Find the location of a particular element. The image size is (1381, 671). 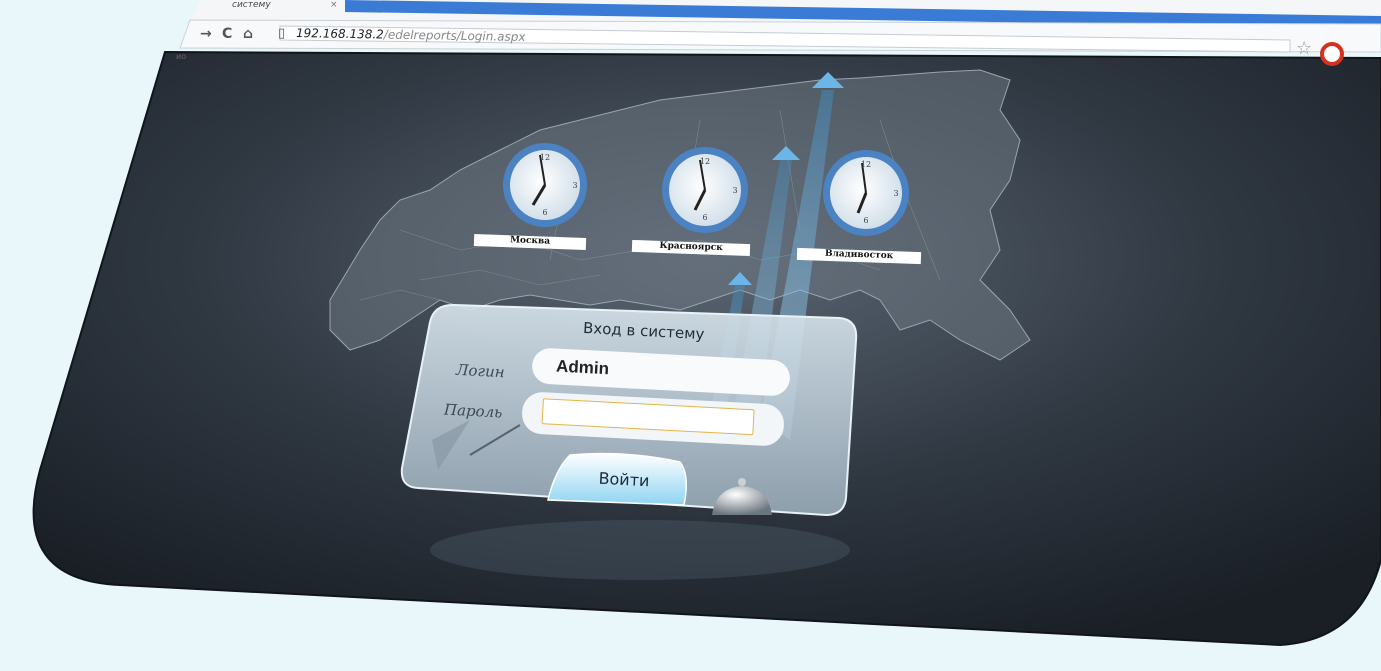

clock-moscow: 12 3 6 is located at coordinates (545, 185).